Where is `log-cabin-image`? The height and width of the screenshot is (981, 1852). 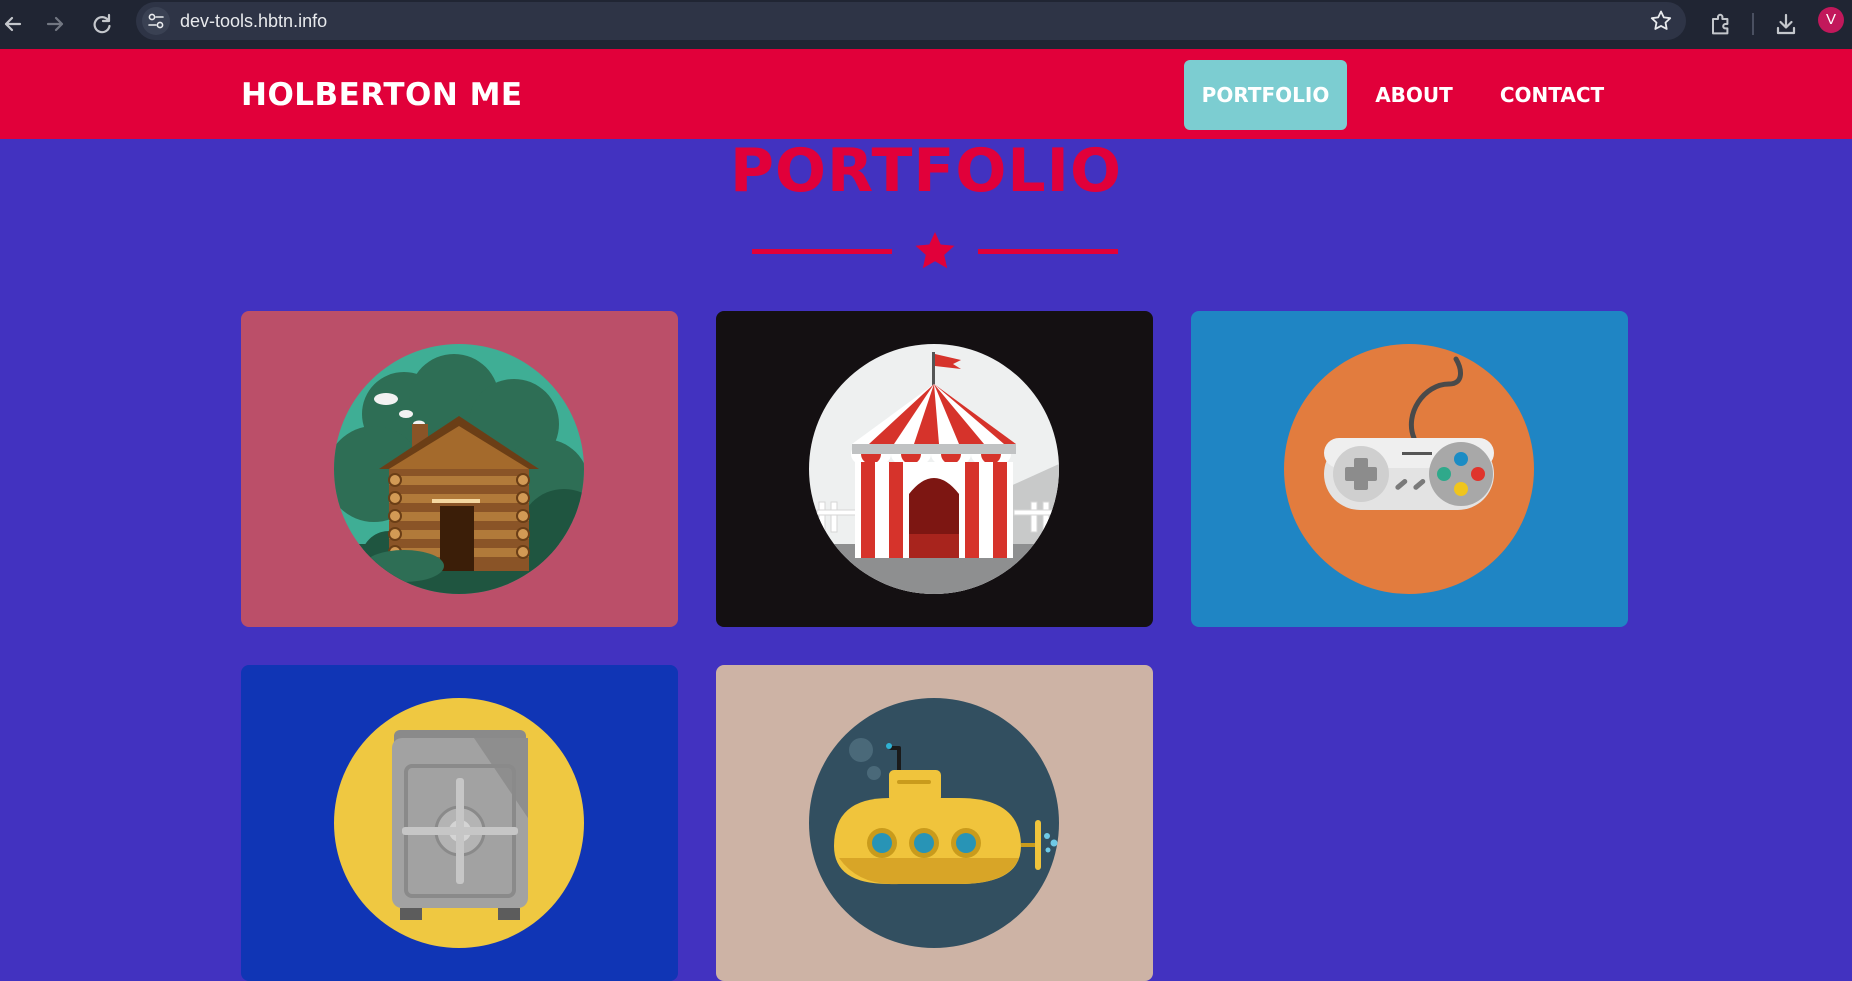
log-cabin-image is located at coordinates (459, 469).